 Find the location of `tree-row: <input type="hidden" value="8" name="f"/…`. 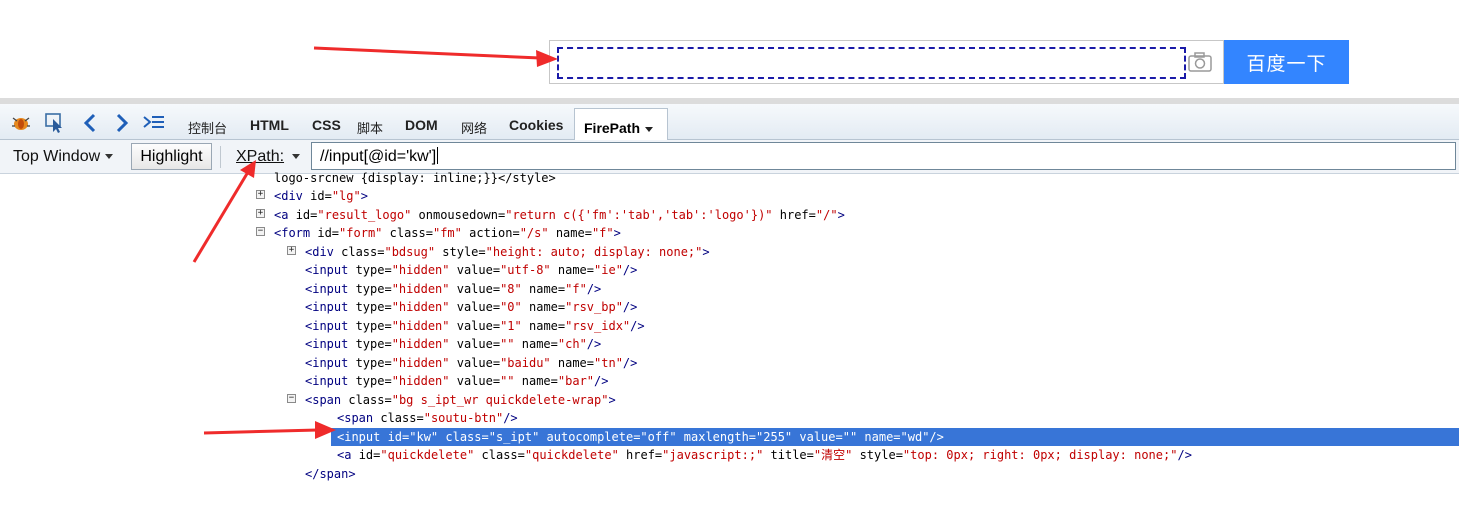

tree-row: <input type="hidden" value="8" name="f"/… is located at coordinates (729, 289).